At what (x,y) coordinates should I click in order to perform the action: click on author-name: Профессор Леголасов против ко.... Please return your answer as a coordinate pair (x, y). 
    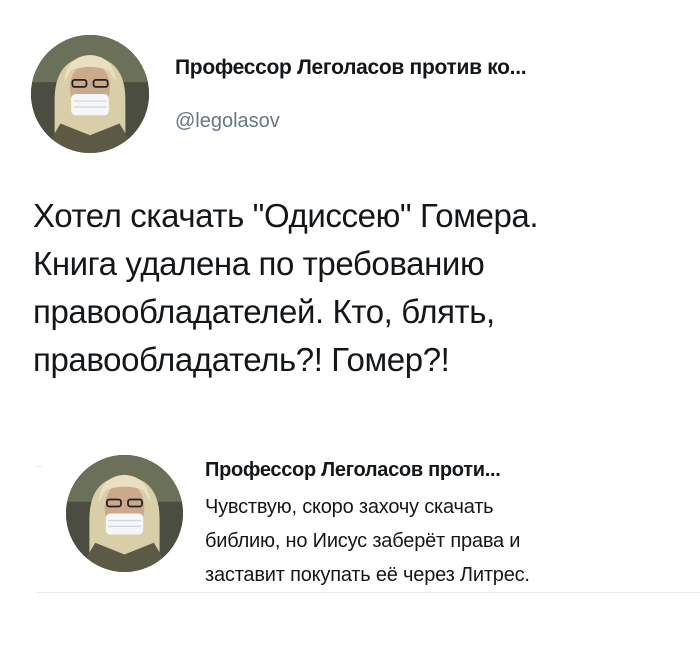
    Looking at the image, I should click on (351, 68).